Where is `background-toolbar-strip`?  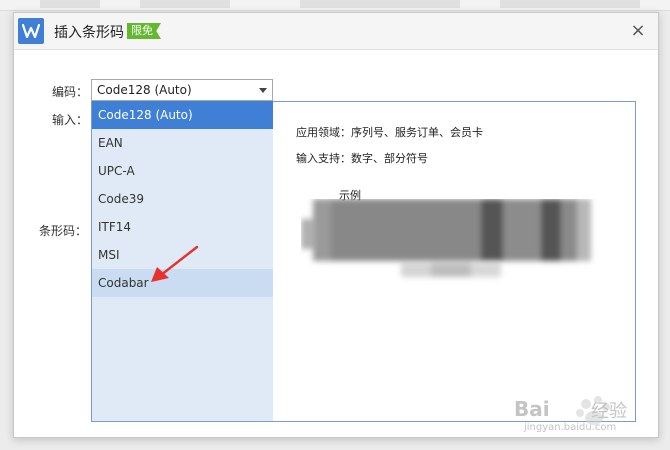 background-toolbar-strip is located at coordinates (335, 5).